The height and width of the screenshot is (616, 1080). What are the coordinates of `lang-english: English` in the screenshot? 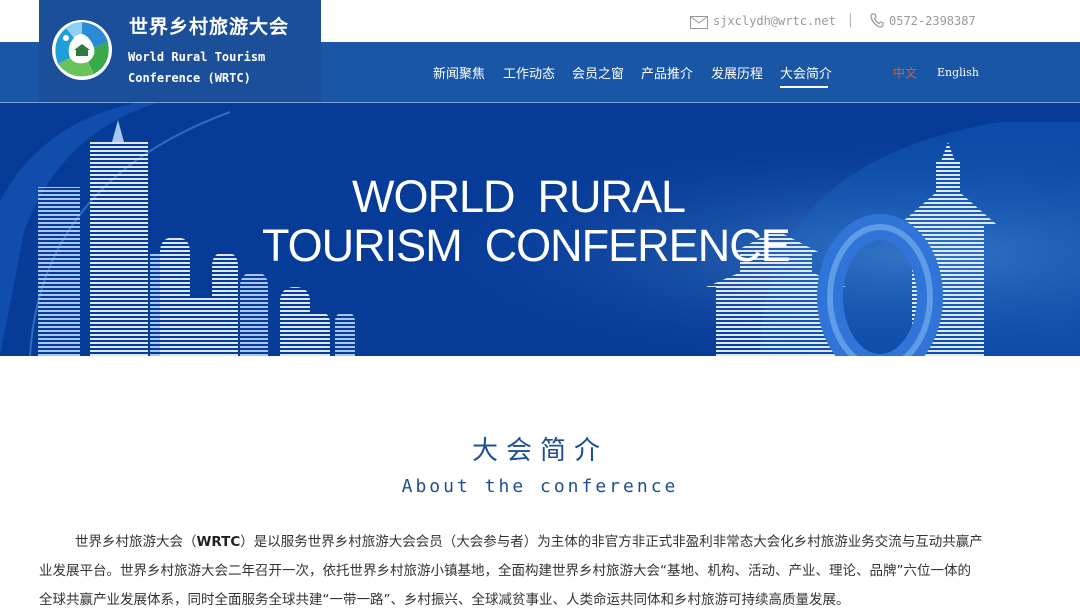 It's located at (958, 72).